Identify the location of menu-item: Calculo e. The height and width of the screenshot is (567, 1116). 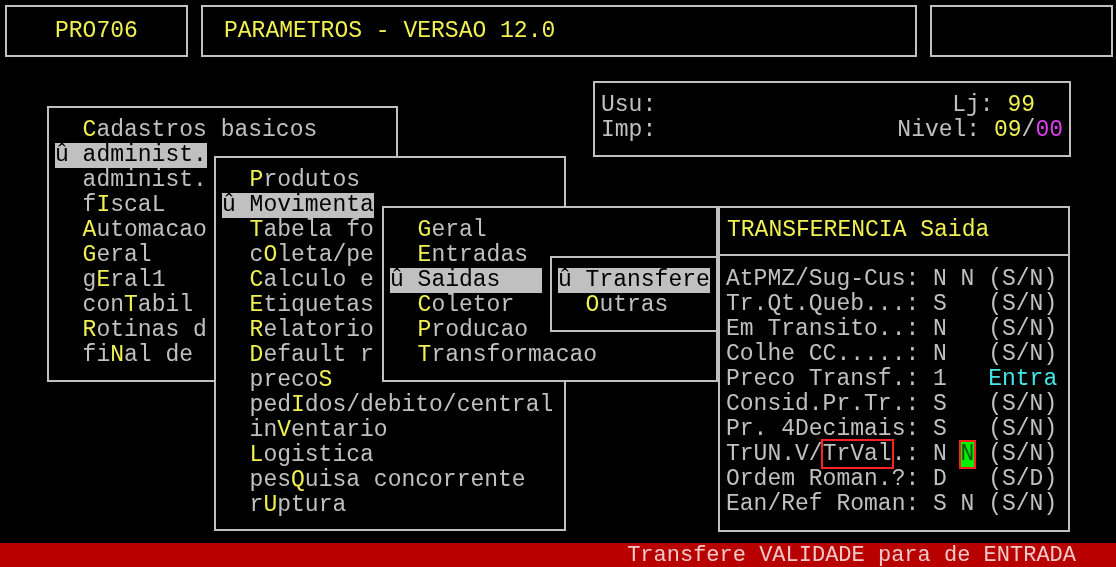
(298, 280).